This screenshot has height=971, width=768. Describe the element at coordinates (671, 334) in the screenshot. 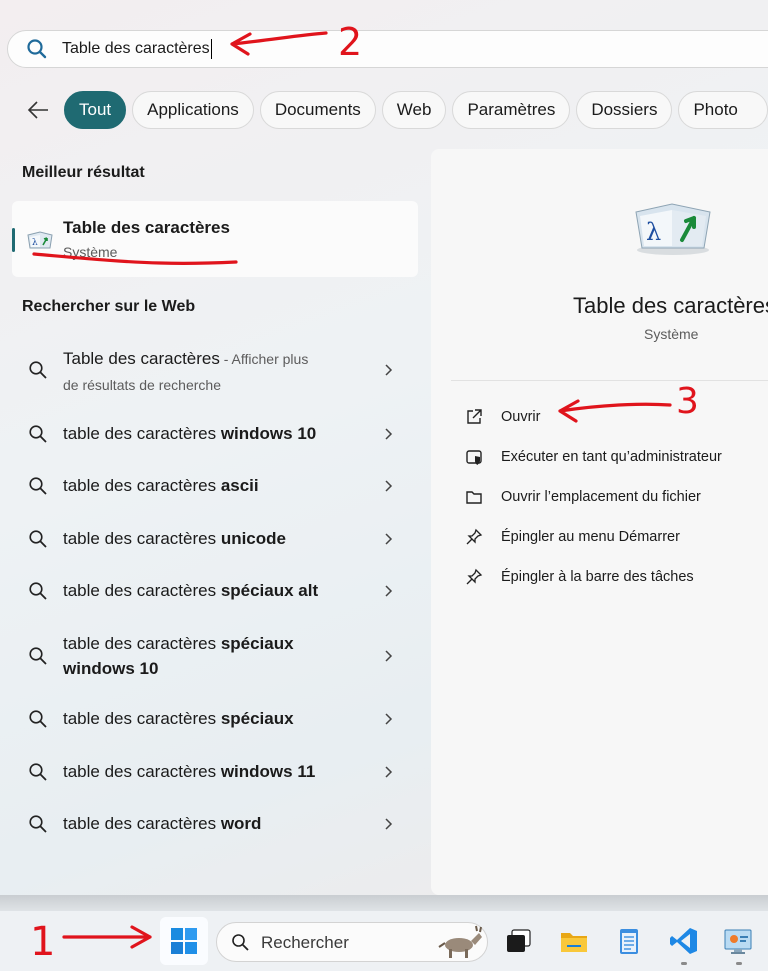

I see `preview-type: Système` at that location.